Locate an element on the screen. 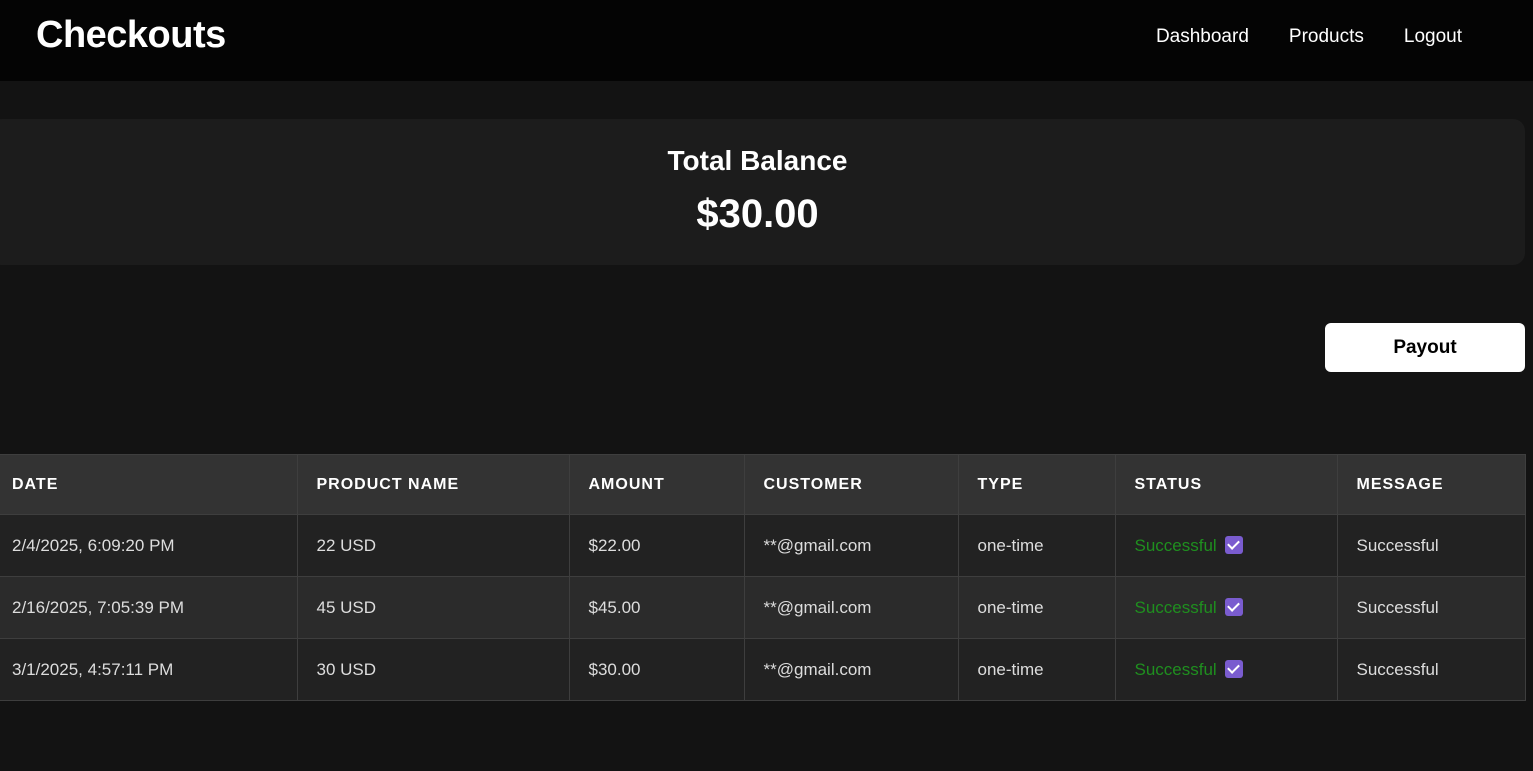  nav-link-products: Products is located at coordinates (1326, 37).